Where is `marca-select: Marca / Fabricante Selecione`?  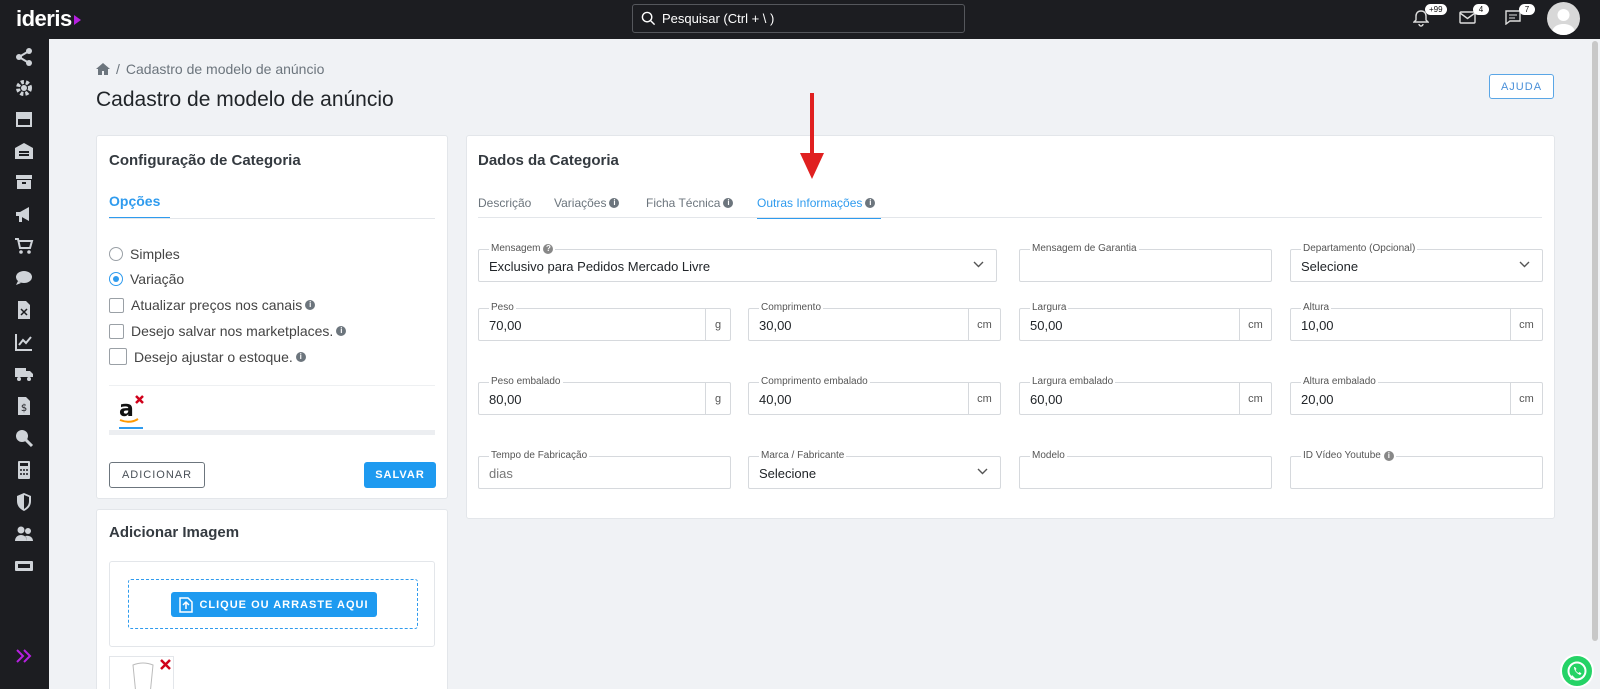
marca-select: Marca / Fabricante Selecione is located at coordinates (874, 469).